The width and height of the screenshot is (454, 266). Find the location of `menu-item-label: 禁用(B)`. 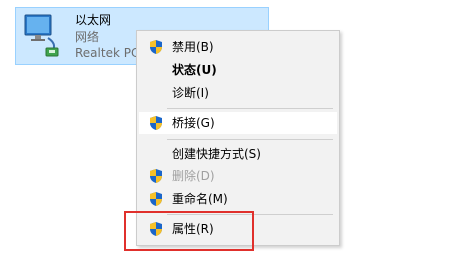

menu-item-label: 禁用(B) is located at coordinates (193, 47).